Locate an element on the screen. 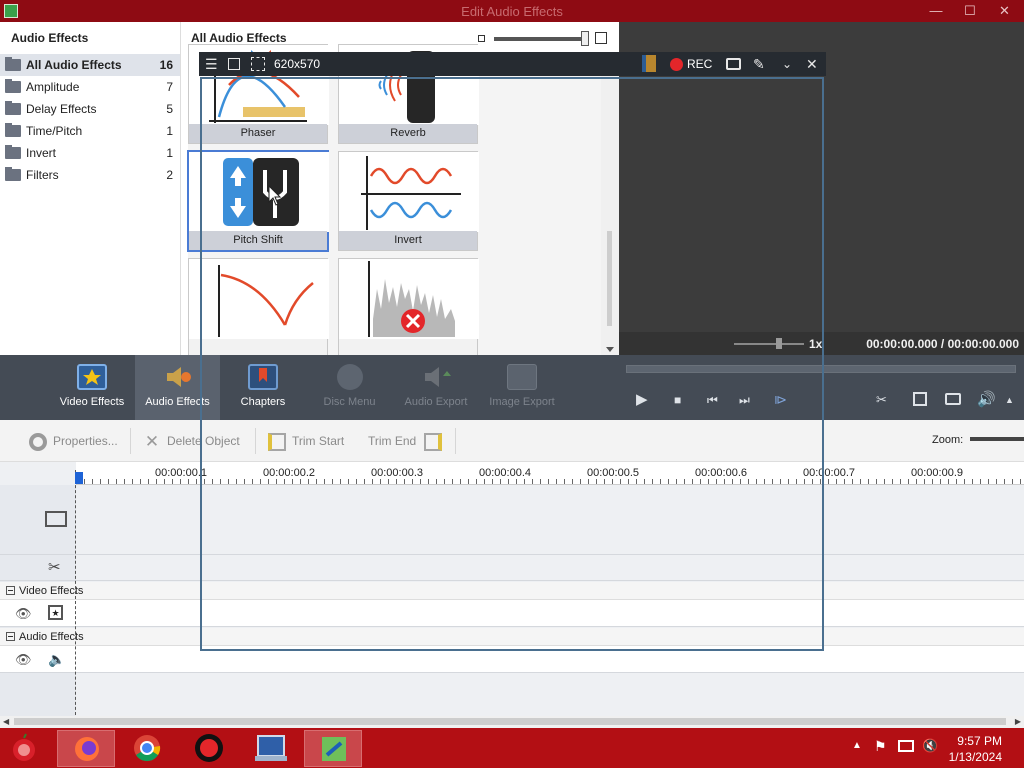 The image size is (1024, 768). window-title: Edit Audio Effects is located at coordinates (512, 11).